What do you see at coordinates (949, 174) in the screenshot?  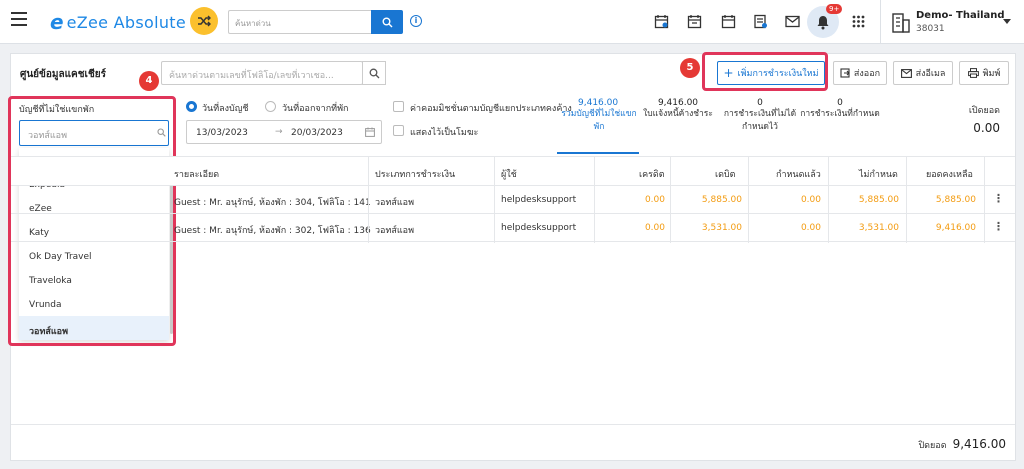 I see `col-balance: ยอดคงเหลือ` at bounding box center [949, 174].